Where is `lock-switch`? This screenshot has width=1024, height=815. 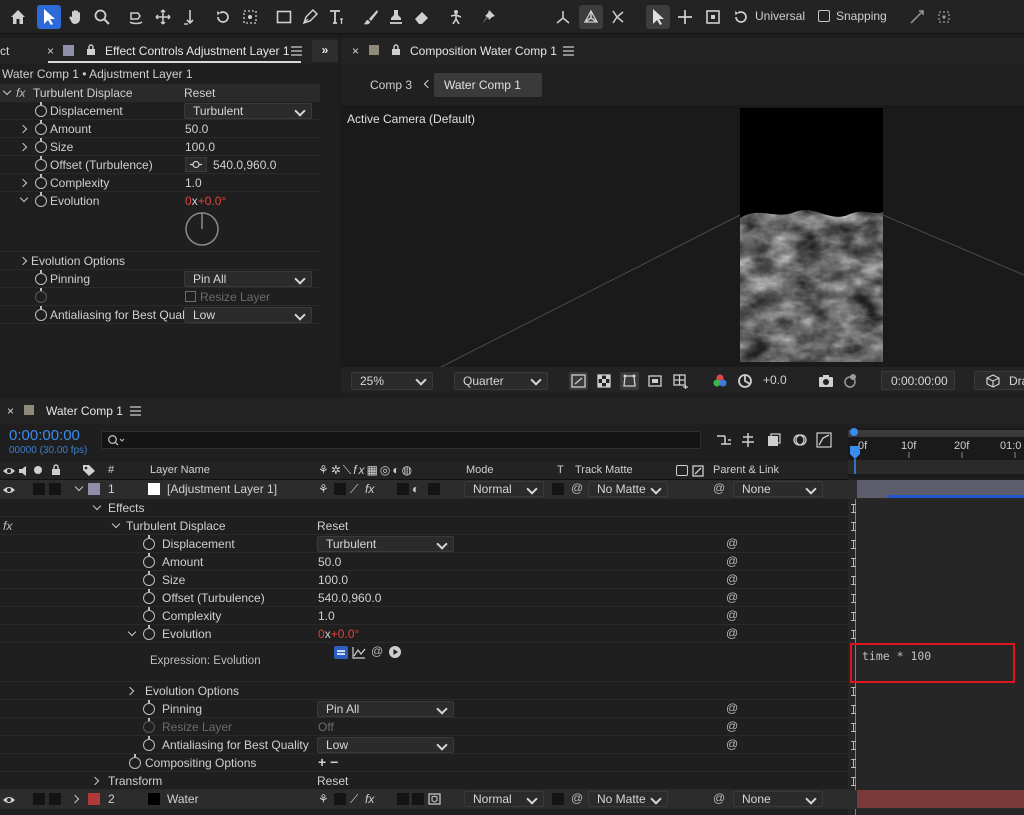
lock-switch is located at coordinates (55, 799).